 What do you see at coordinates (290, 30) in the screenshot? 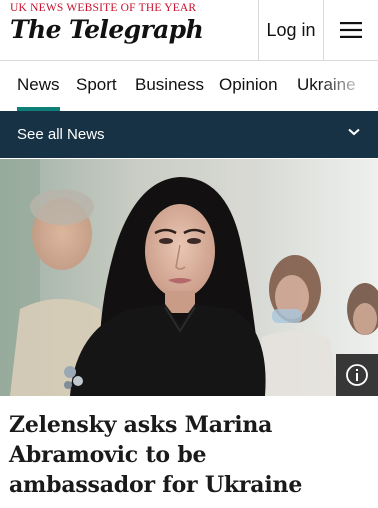
I see `login-button: Log in` at bounding box center [290, 30].